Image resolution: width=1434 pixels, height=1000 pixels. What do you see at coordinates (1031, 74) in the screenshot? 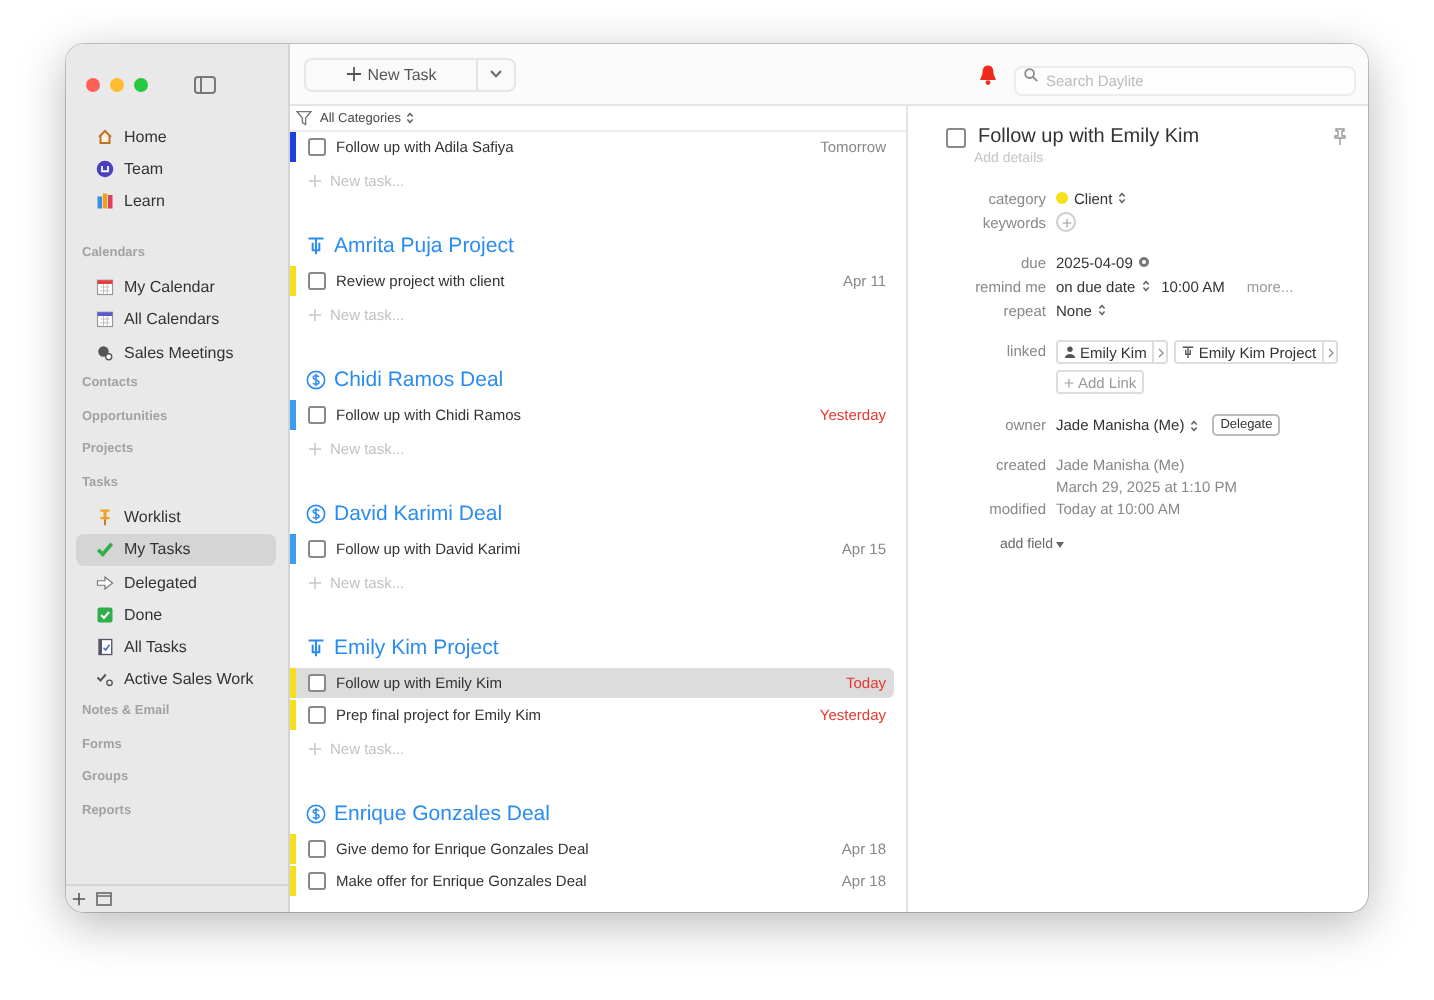
I see `search-icon` at bounding box center [1031, 74].